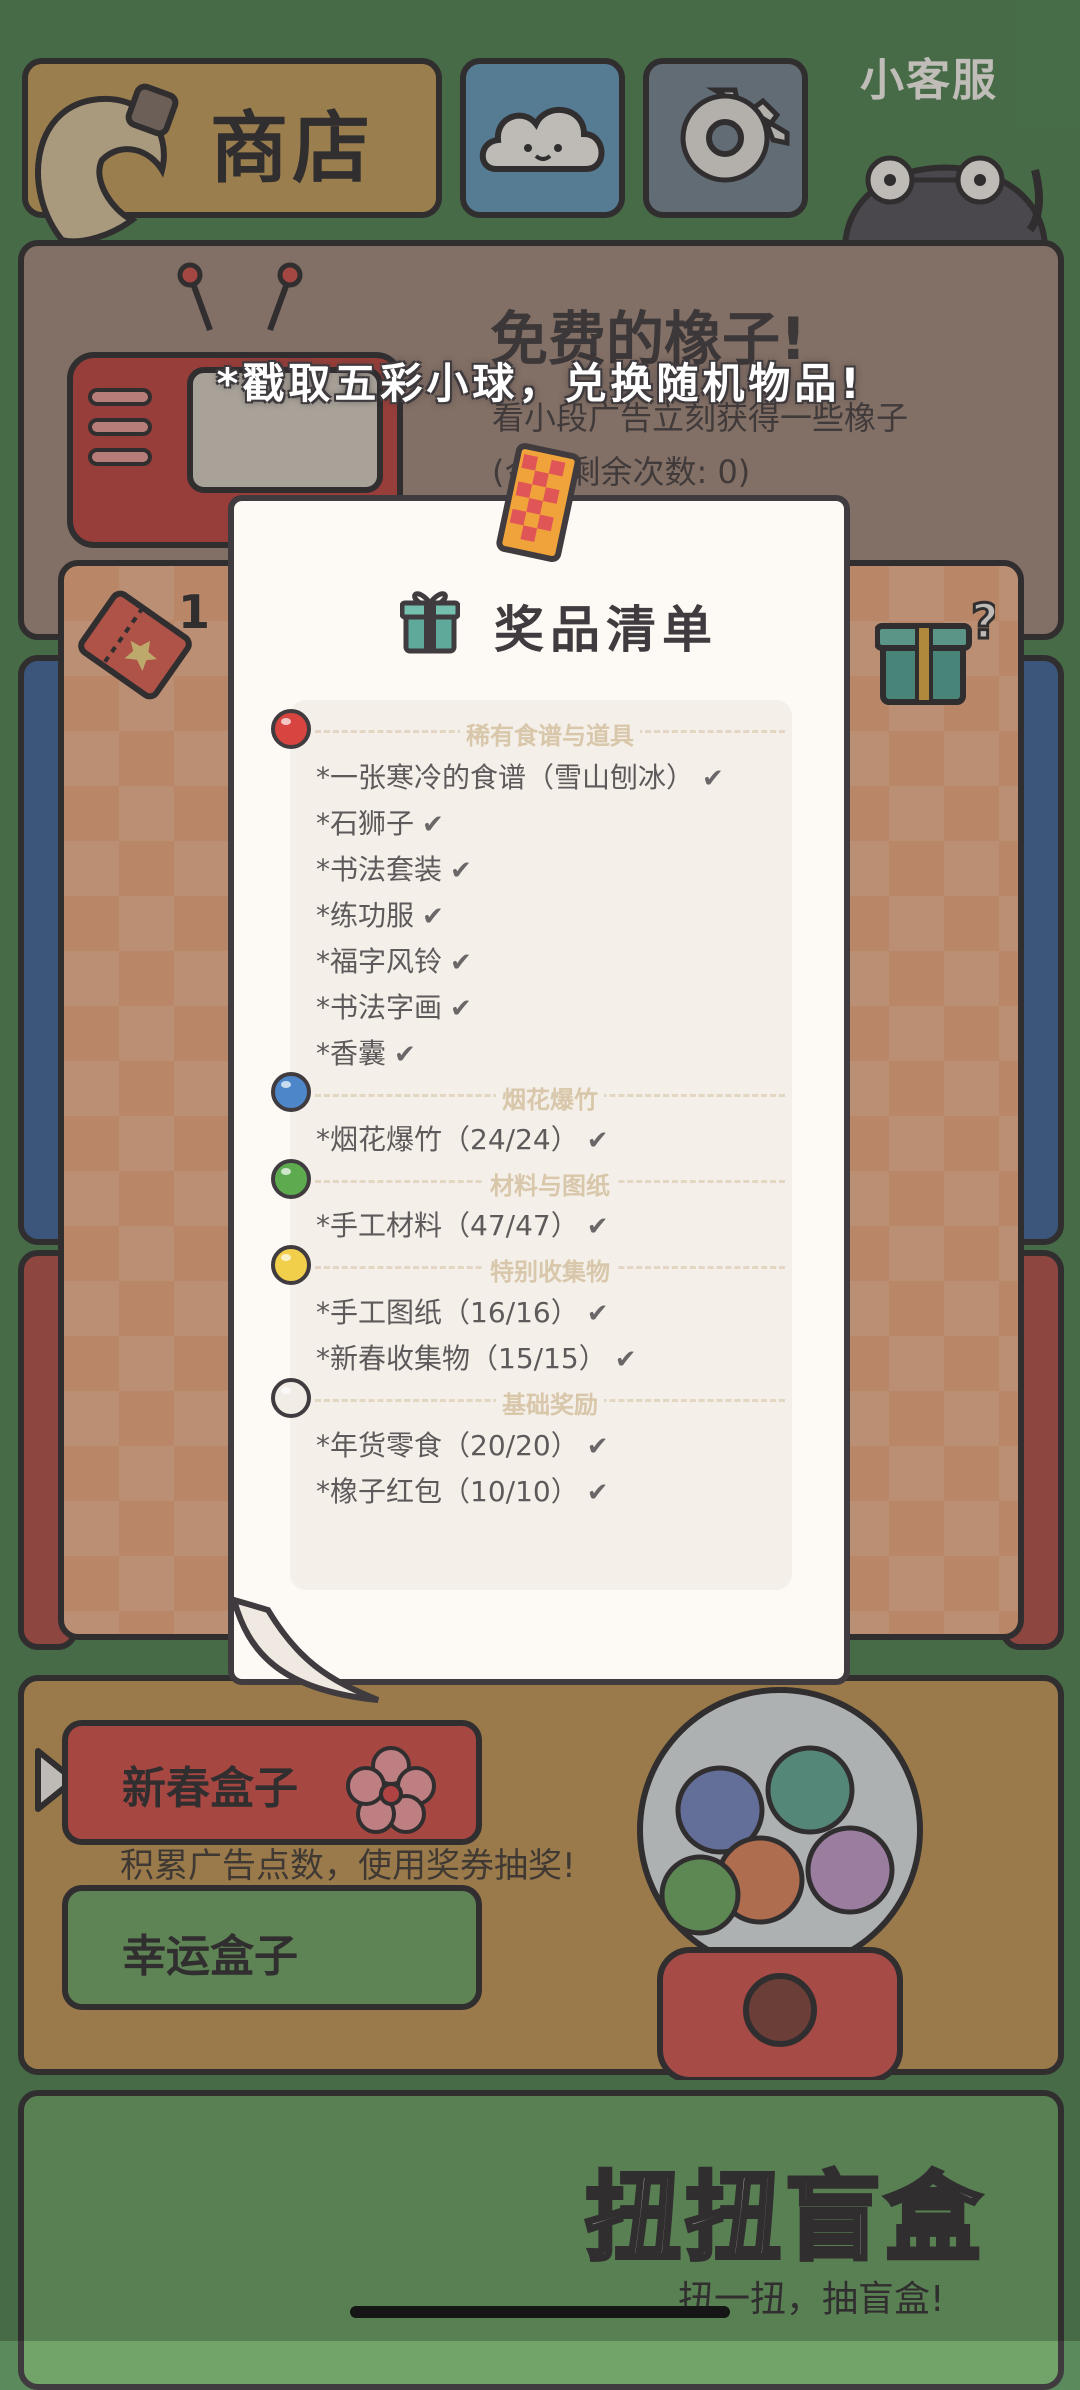 The image size is (1080, 2390). What do you see at coordinates (550, 736) in the screenshot?
I see `section-label: 稀有食谱与道具` at bounding box center [550, 736].